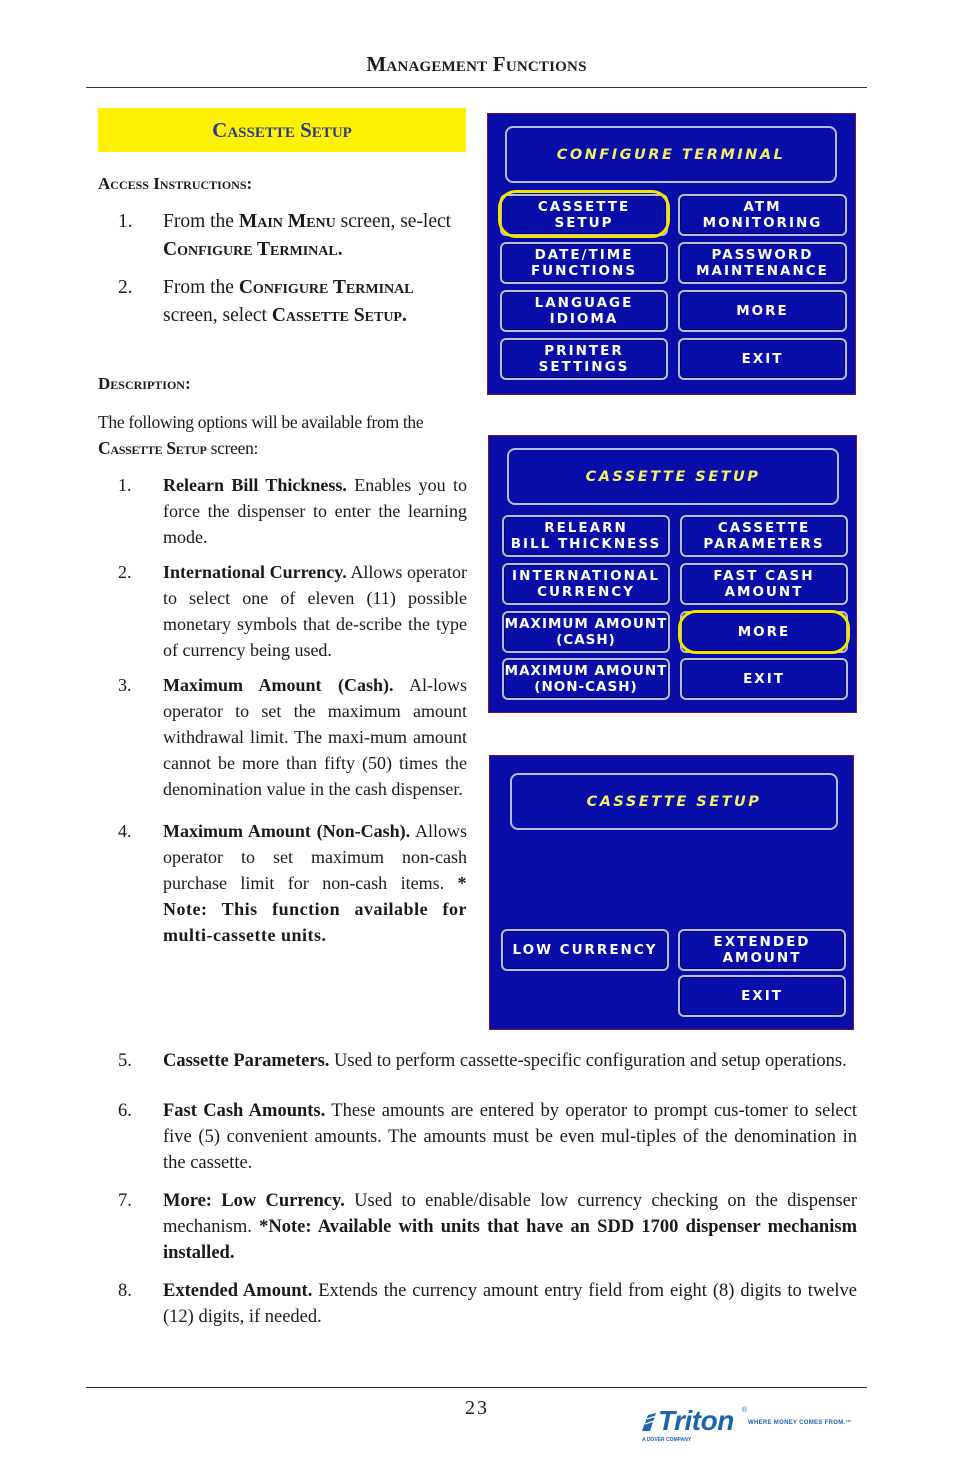 The height and width of the screenshot is (1475, 954). I want to click on relearn-bill-thickness-button: RELEARN BILL THICKNESS, so click(586, 536).